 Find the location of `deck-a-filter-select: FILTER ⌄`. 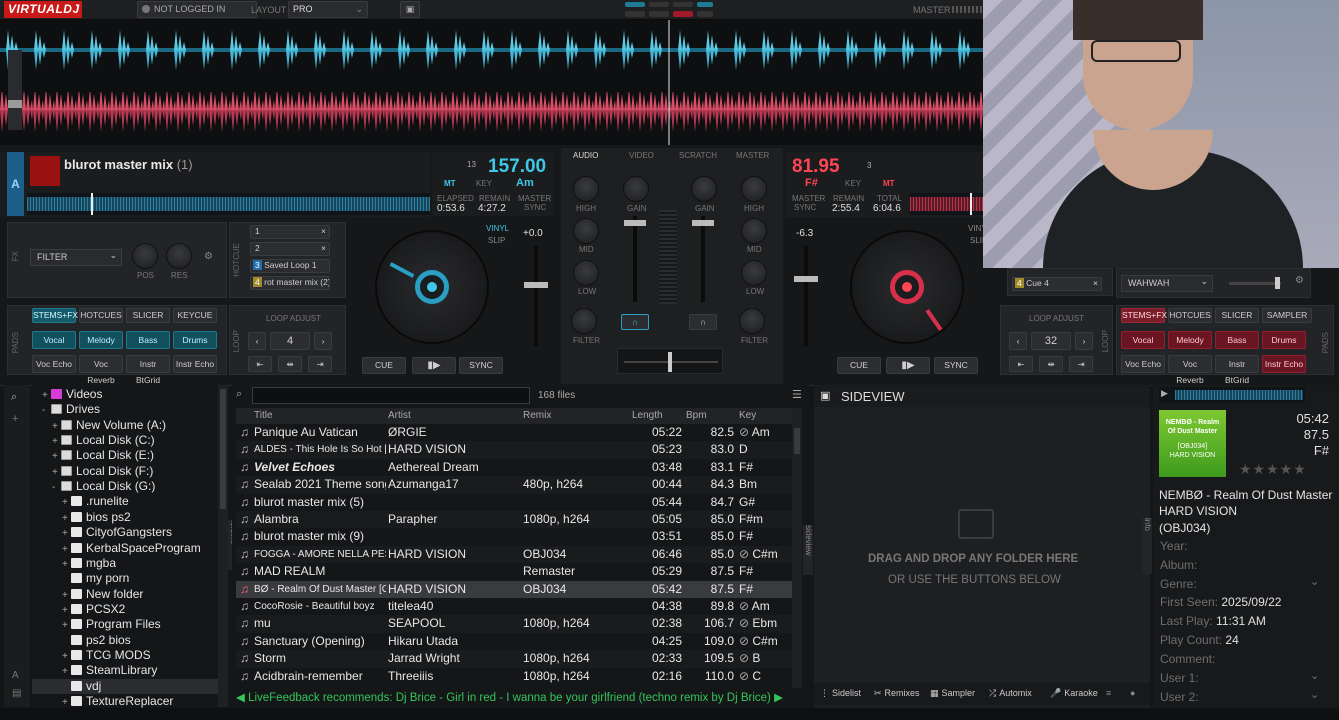

deck-a-filter-select: FILTER ⌄ is located at coordinates (76, 257).